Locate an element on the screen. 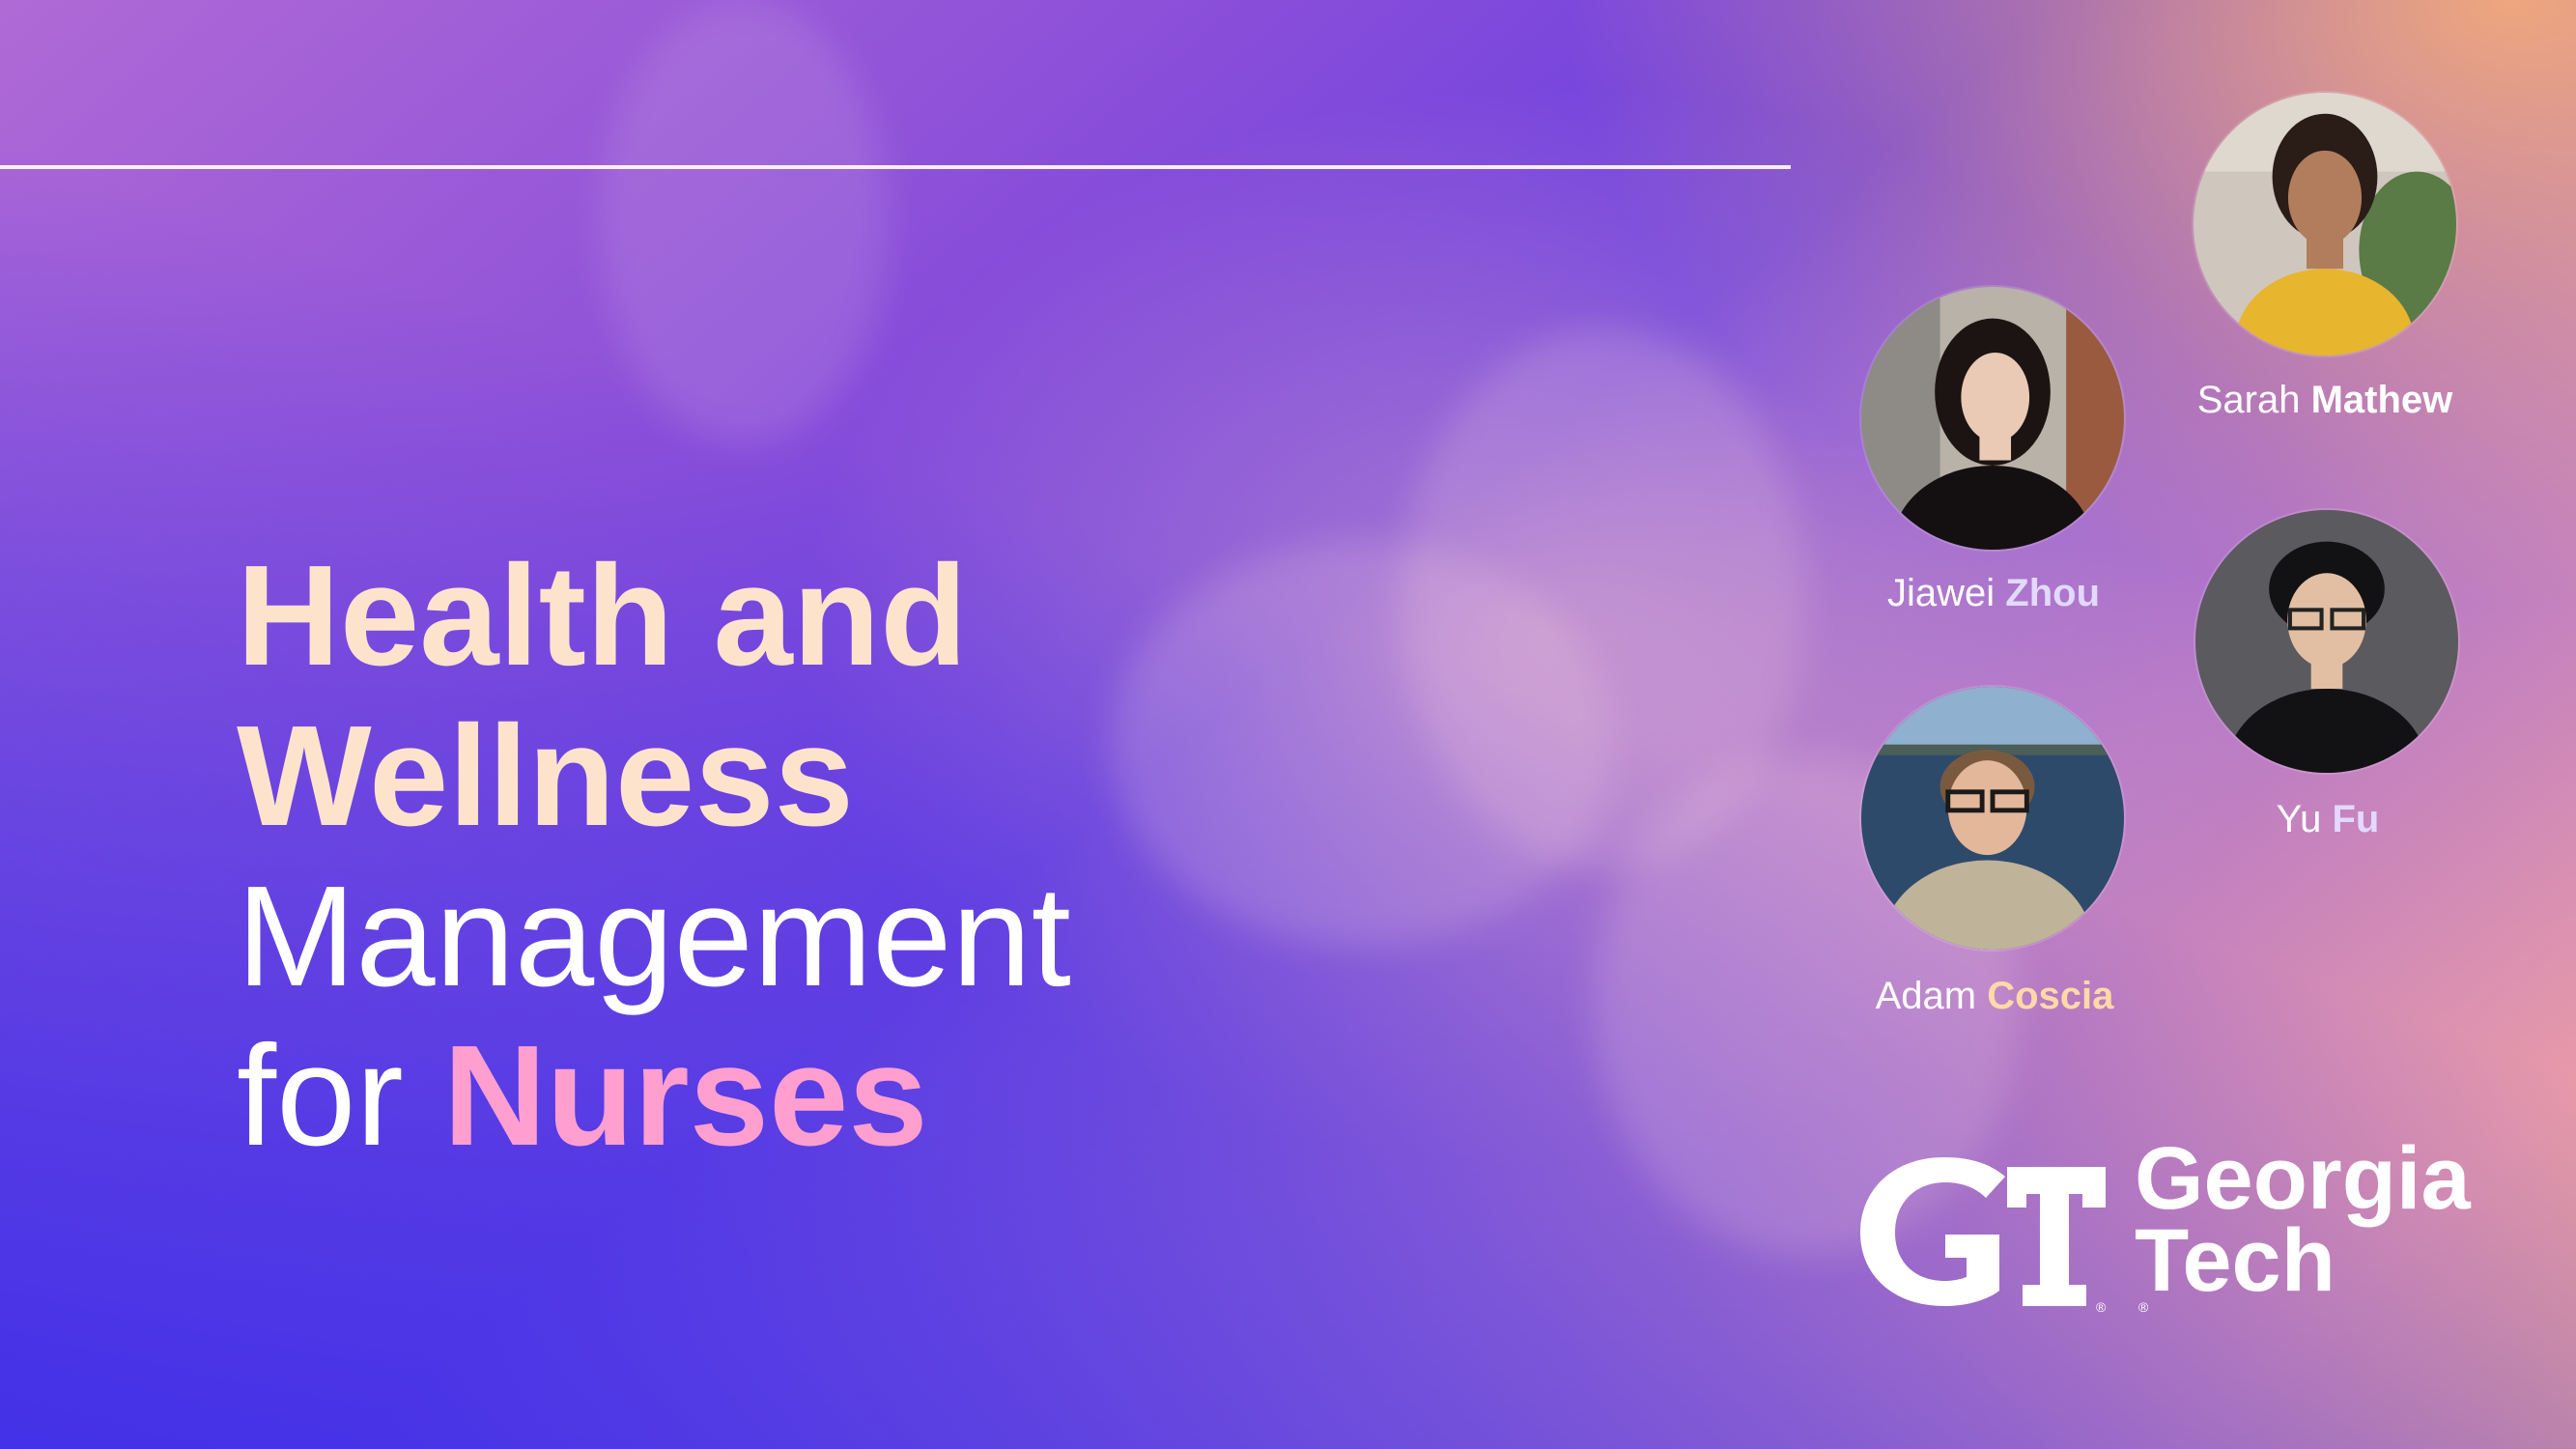  title-line-2: Wellness is located at coordinates (545, 776).